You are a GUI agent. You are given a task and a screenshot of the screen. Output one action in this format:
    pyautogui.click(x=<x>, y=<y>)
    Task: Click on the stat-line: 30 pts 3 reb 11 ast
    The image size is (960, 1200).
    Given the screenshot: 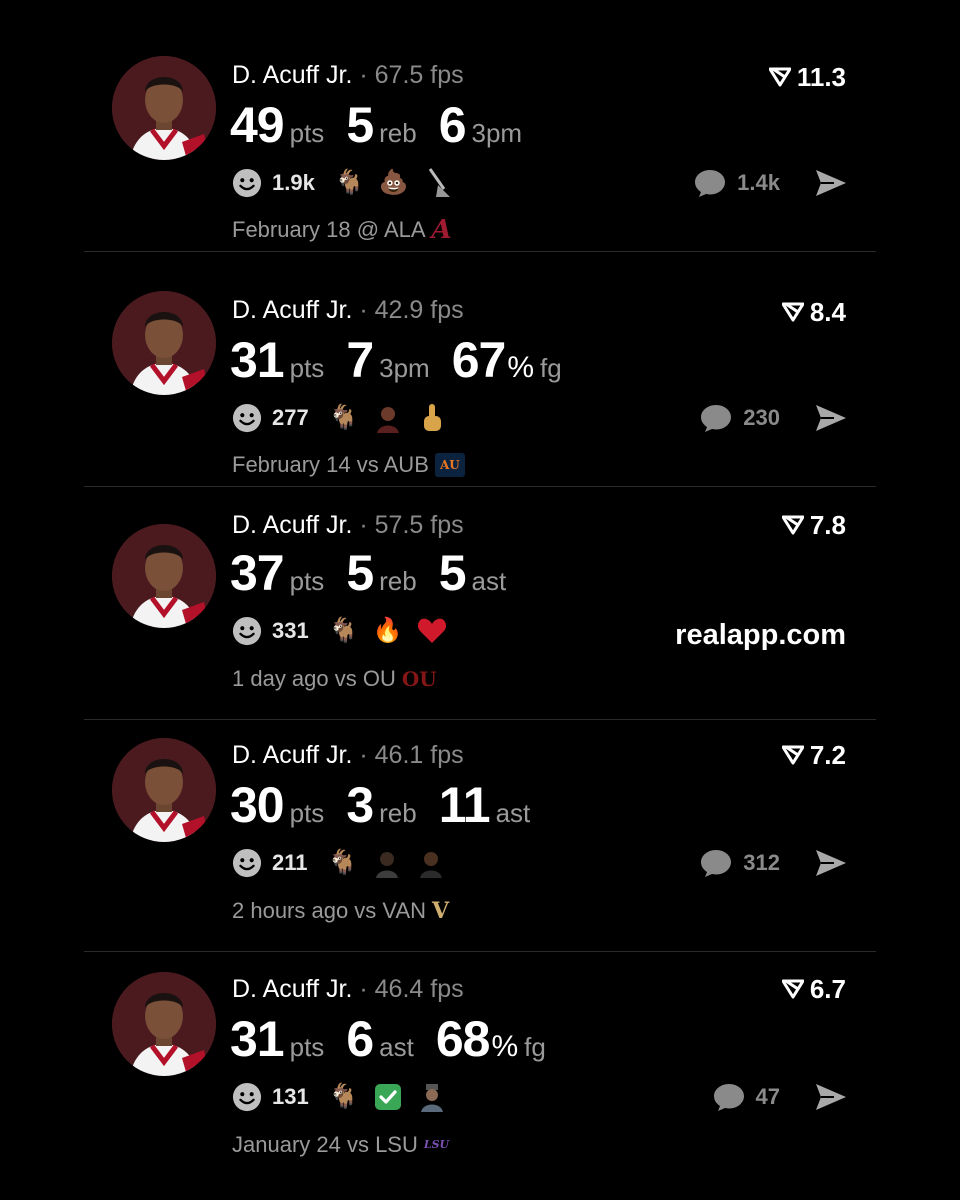 What is the action you would take?
    pyautogui.click(x=380, y=805)
    